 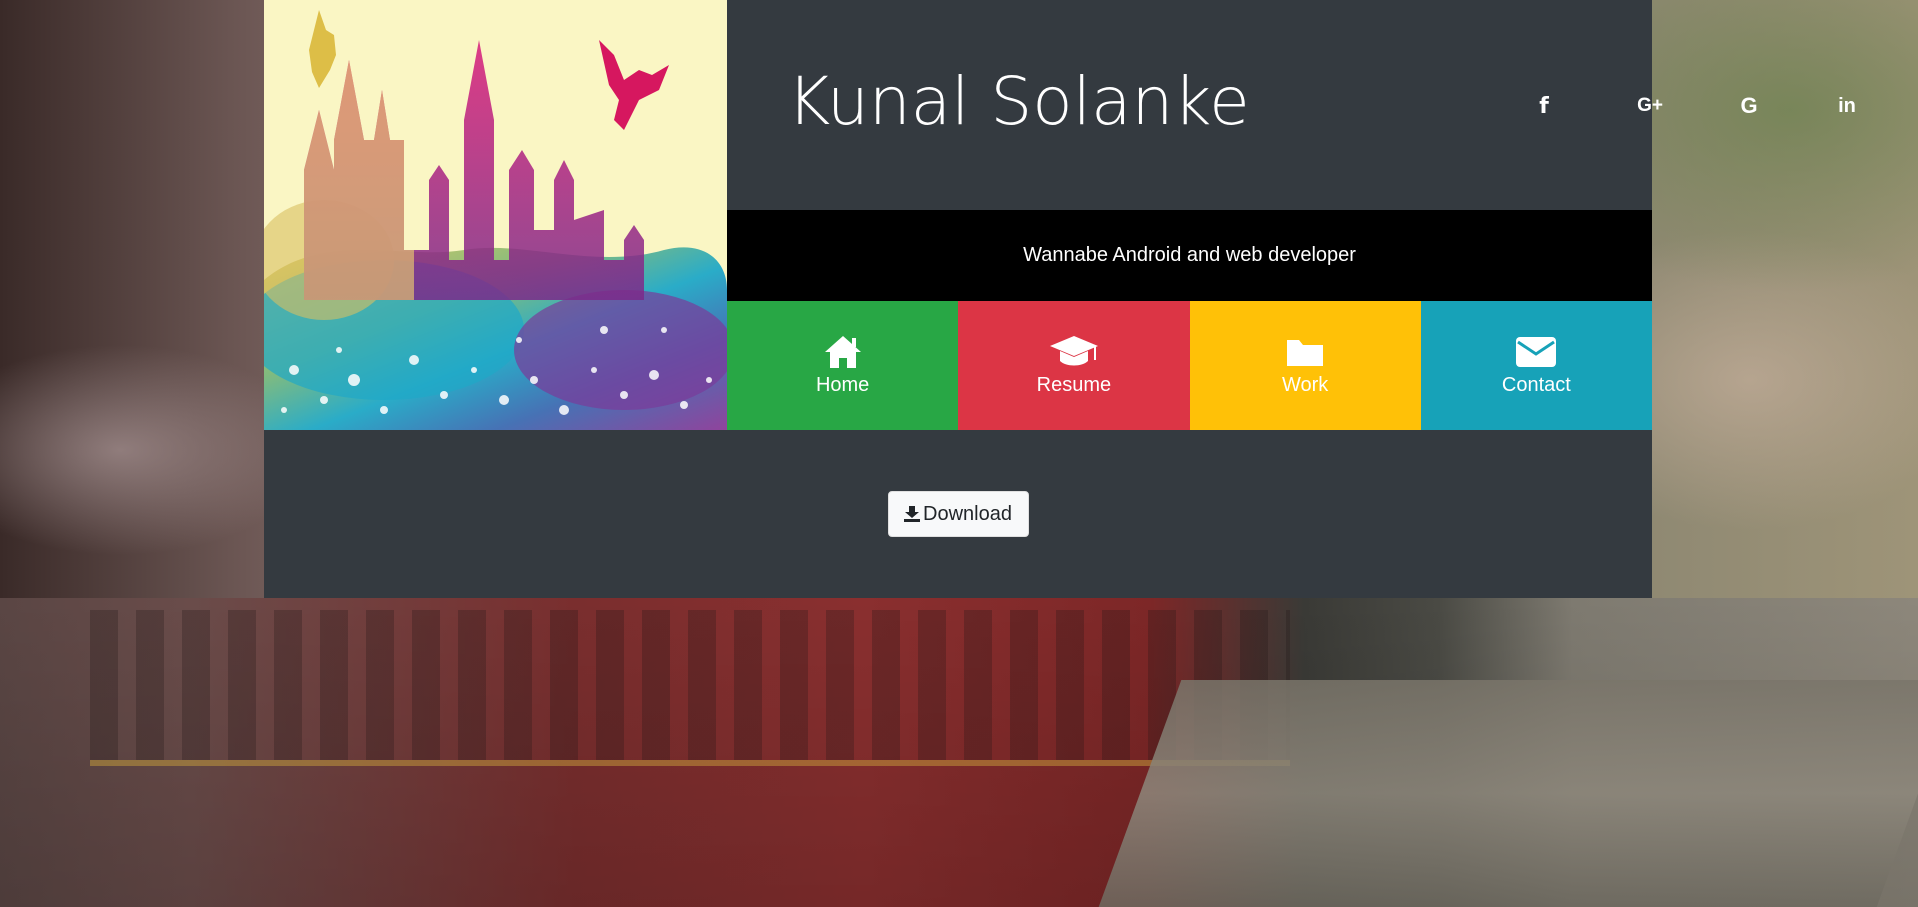 What do you see at coordinates (690, 685) in the screenshot?
I see `background-train-windows` at bounding box center [690, 685].